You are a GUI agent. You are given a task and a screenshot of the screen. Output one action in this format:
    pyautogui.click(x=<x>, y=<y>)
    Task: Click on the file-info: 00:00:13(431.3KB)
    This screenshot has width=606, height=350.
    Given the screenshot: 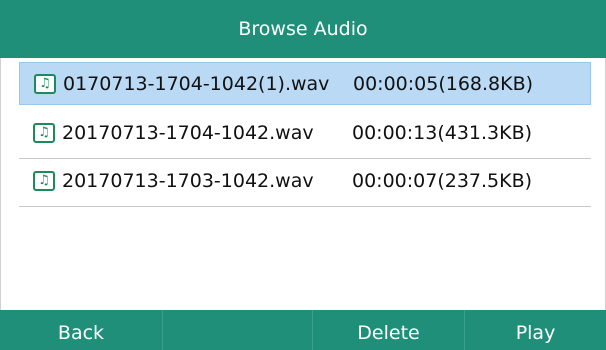 What is the action you would take?
    pyautogui.click(x=442, y=132)
    